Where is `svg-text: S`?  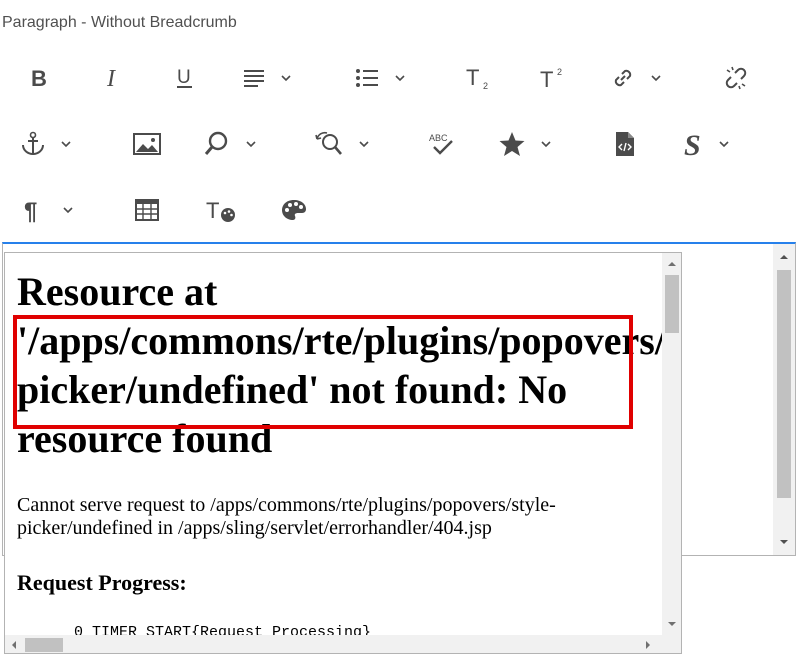
svg-text: S is located at coordinates (692, 144).